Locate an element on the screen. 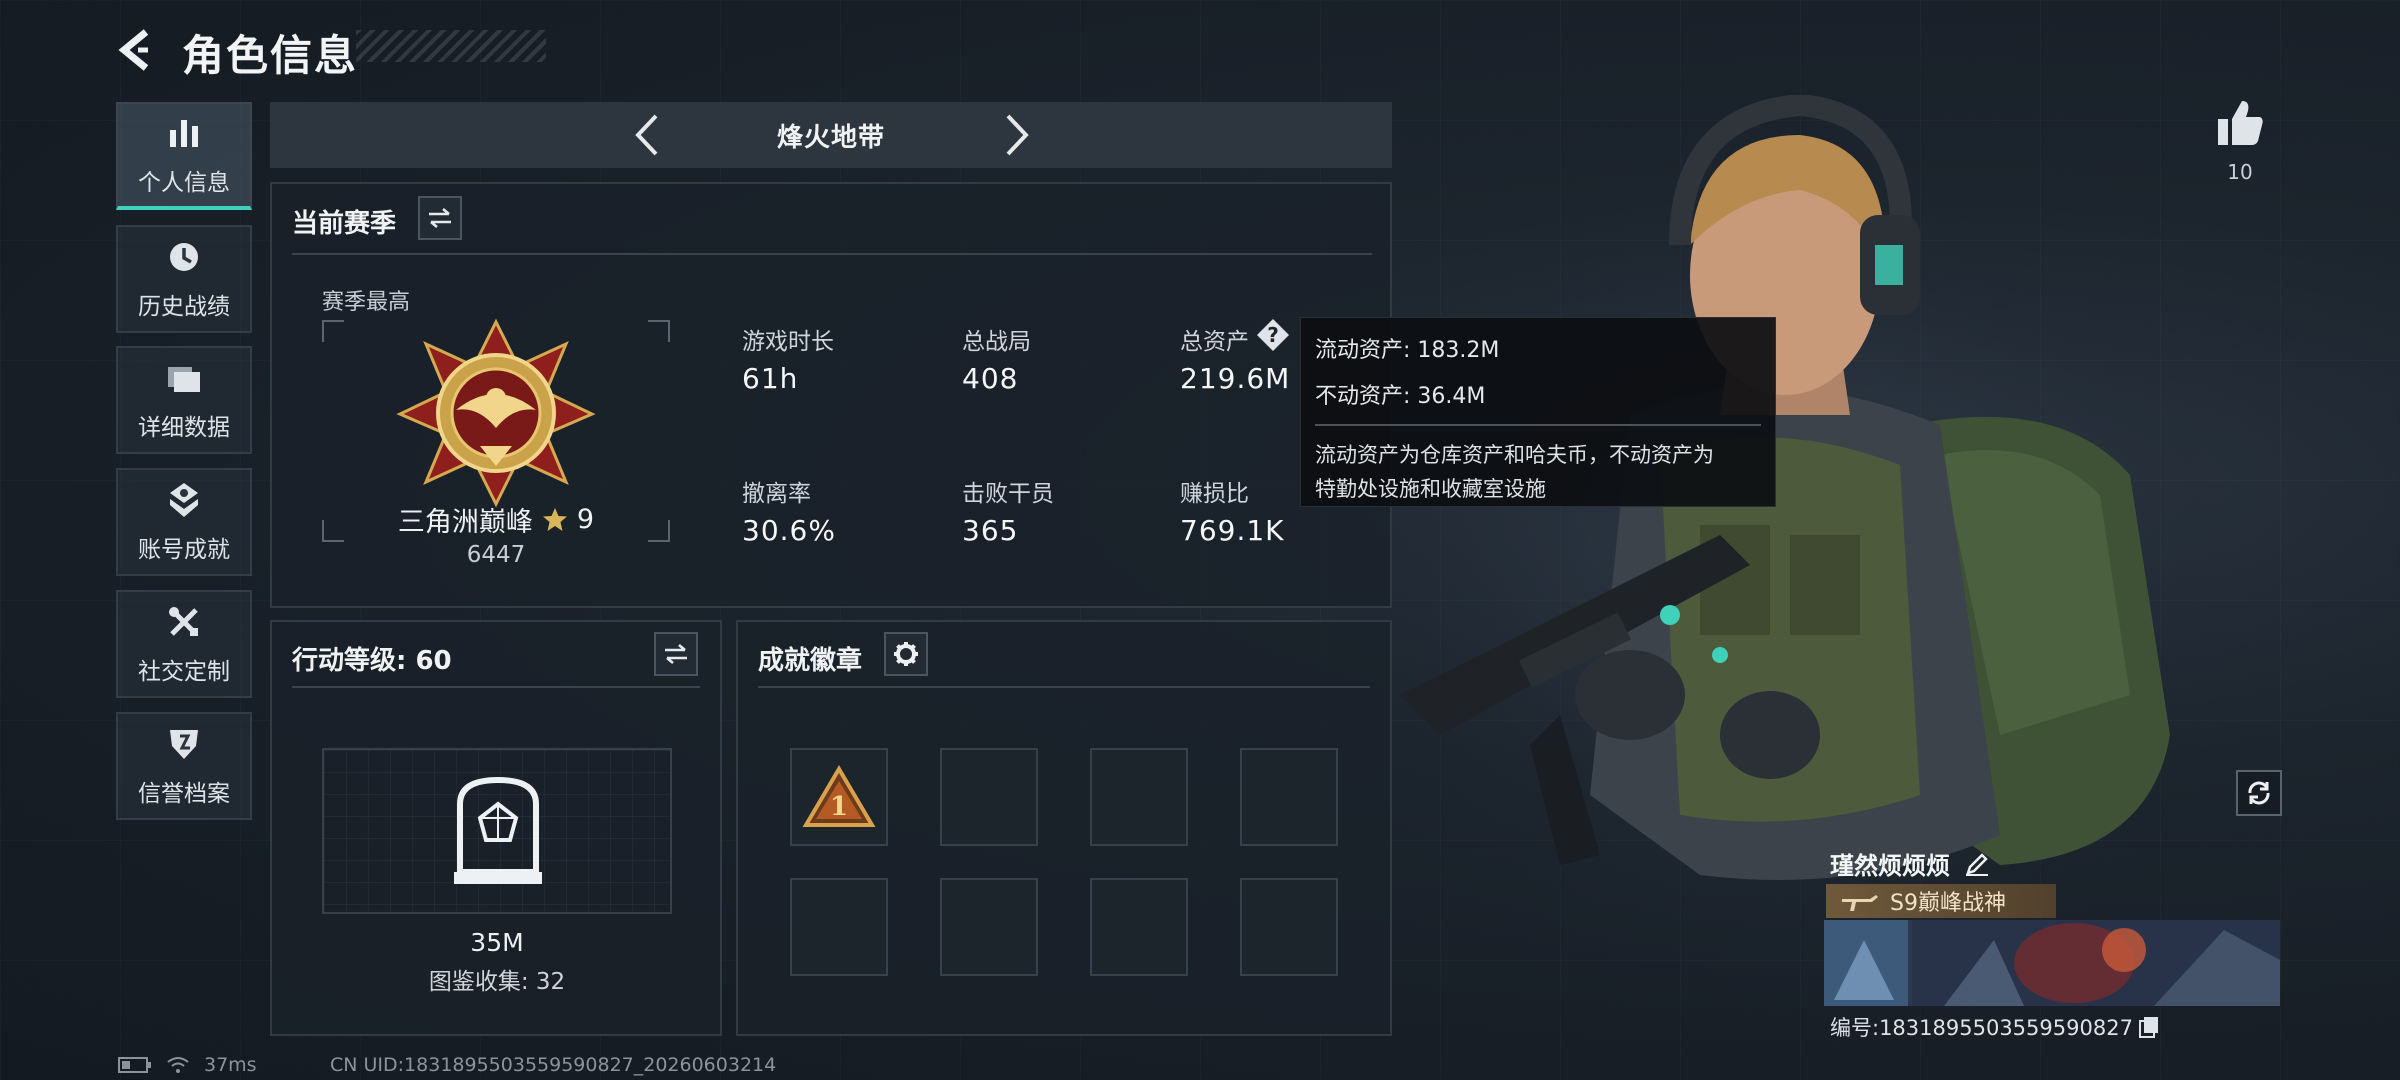 This screenshot has width=2400, height=1080. sidebar-item-label: 社交定制 is located at coordinates (184, 672).